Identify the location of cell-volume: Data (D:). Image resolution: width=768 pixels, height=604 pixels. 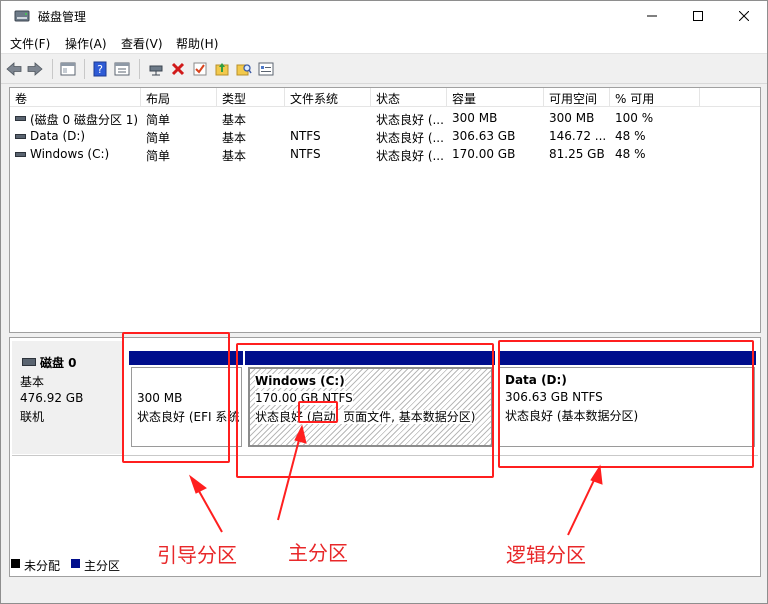
(58, 136).